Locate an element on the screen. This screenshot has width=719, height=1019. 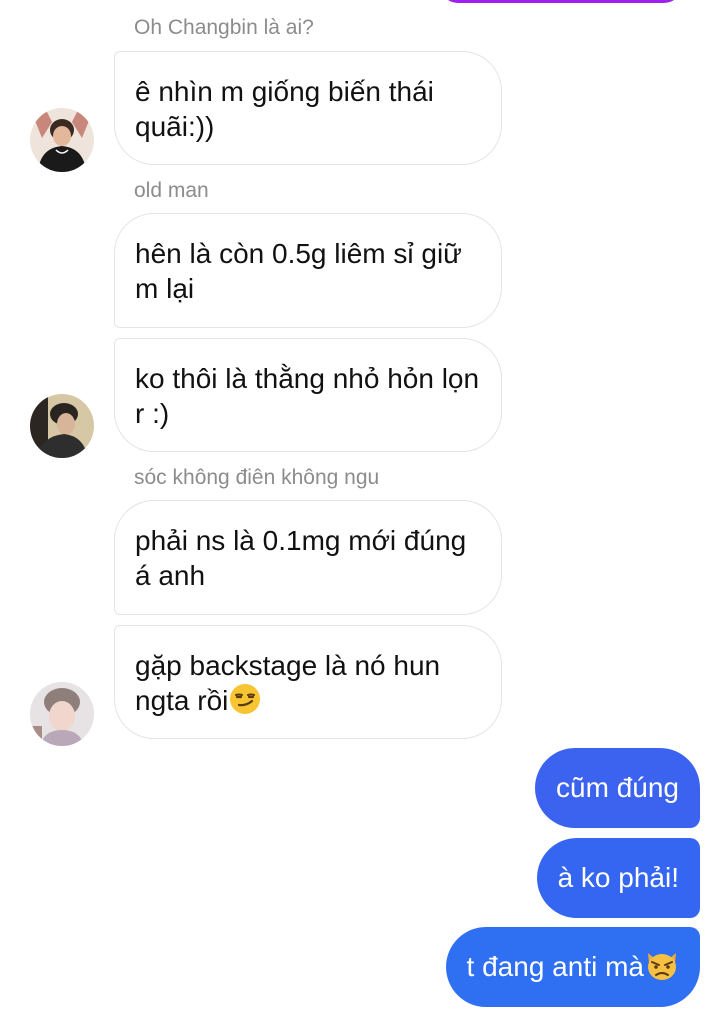
outgoing-message-bubble: à ko phải! is located at coordinates (618, 878).